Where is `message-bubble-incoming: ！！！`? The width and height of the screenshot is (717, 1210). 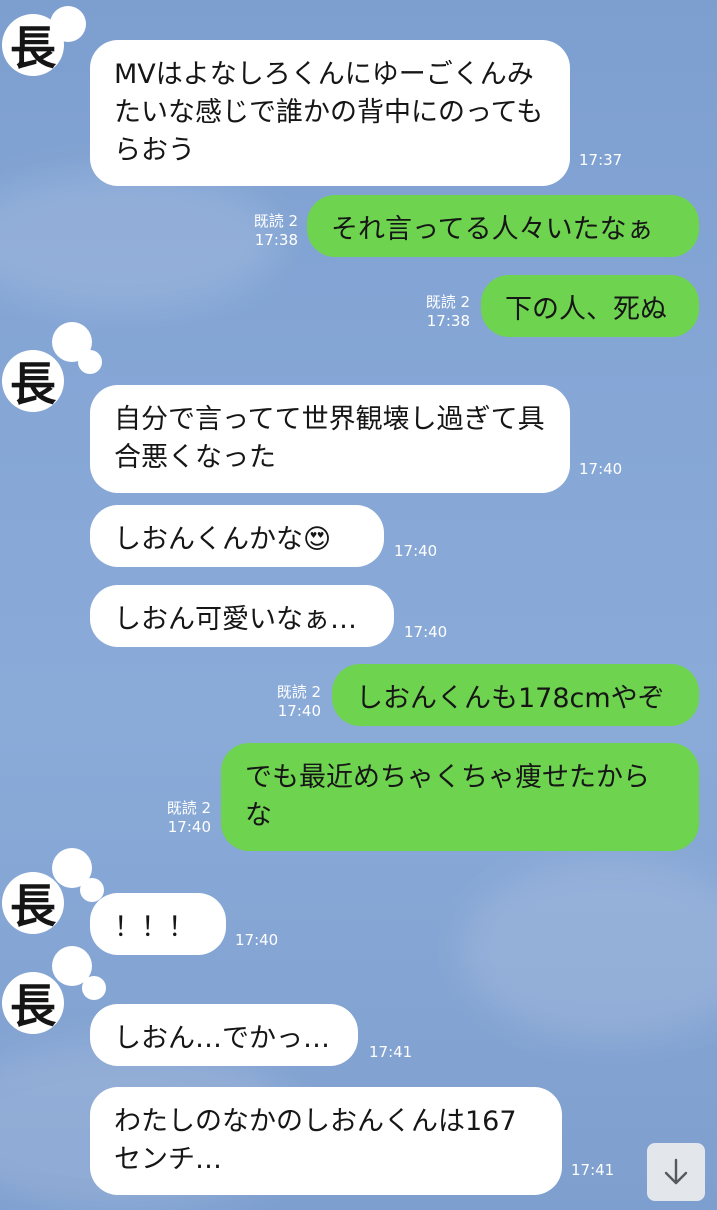 message-bubble-incoming: ！！！ is located at coordinates (158, 924).